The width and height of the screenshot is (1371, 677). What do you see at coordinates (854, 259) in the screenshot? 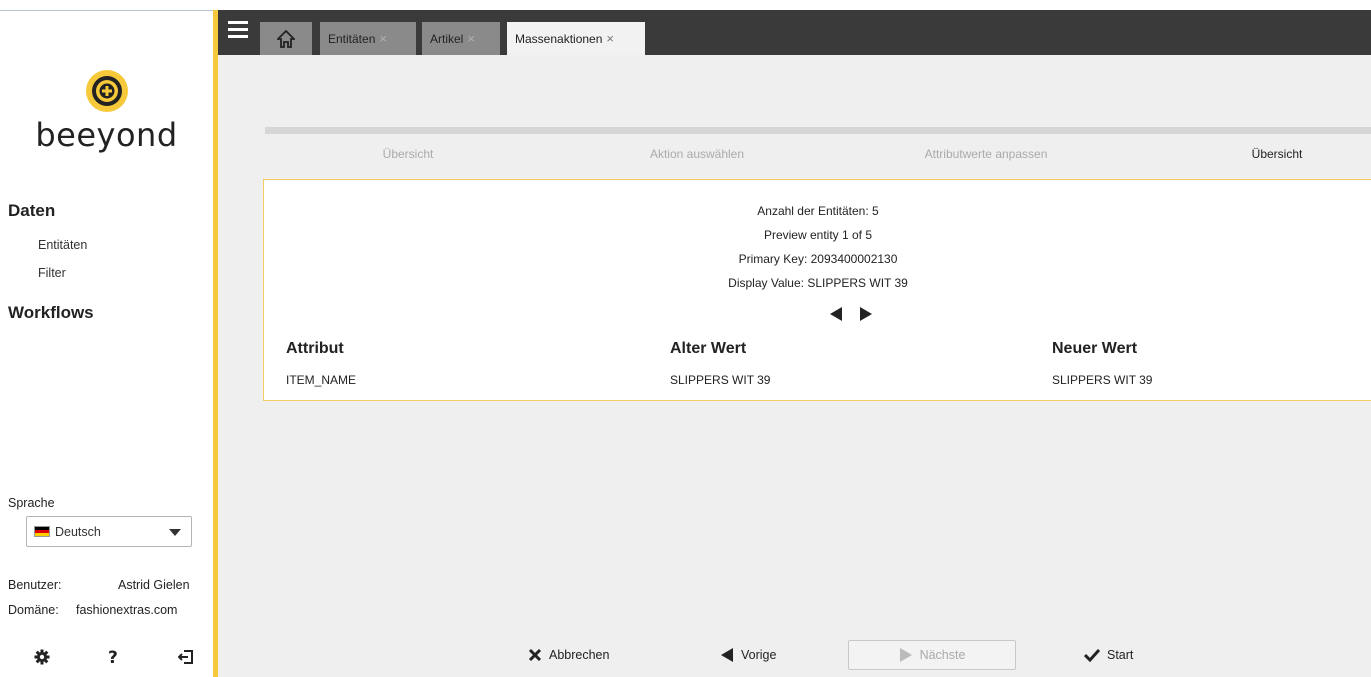
I see `primary-key-value: 2093400002130` at bounding box center [854, 259].